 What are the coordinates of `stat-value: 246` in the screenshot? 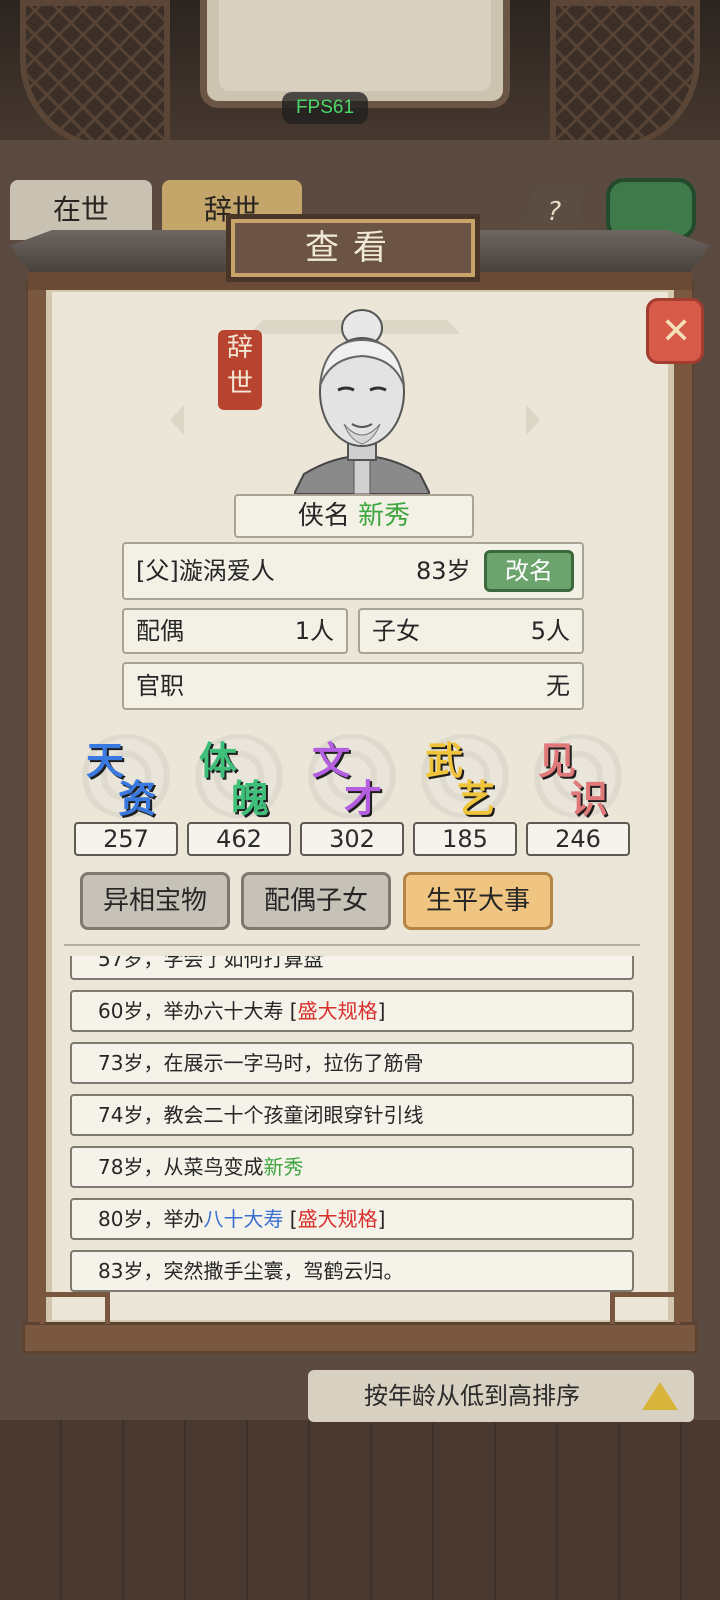 It's located at (578, 839).